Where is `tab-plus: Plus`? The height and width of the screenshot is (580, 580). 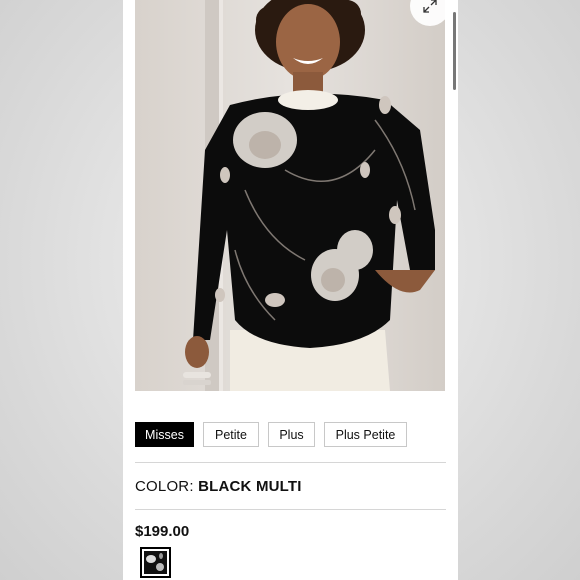
tab-plus: Plus is located at coordinates (291, 434).